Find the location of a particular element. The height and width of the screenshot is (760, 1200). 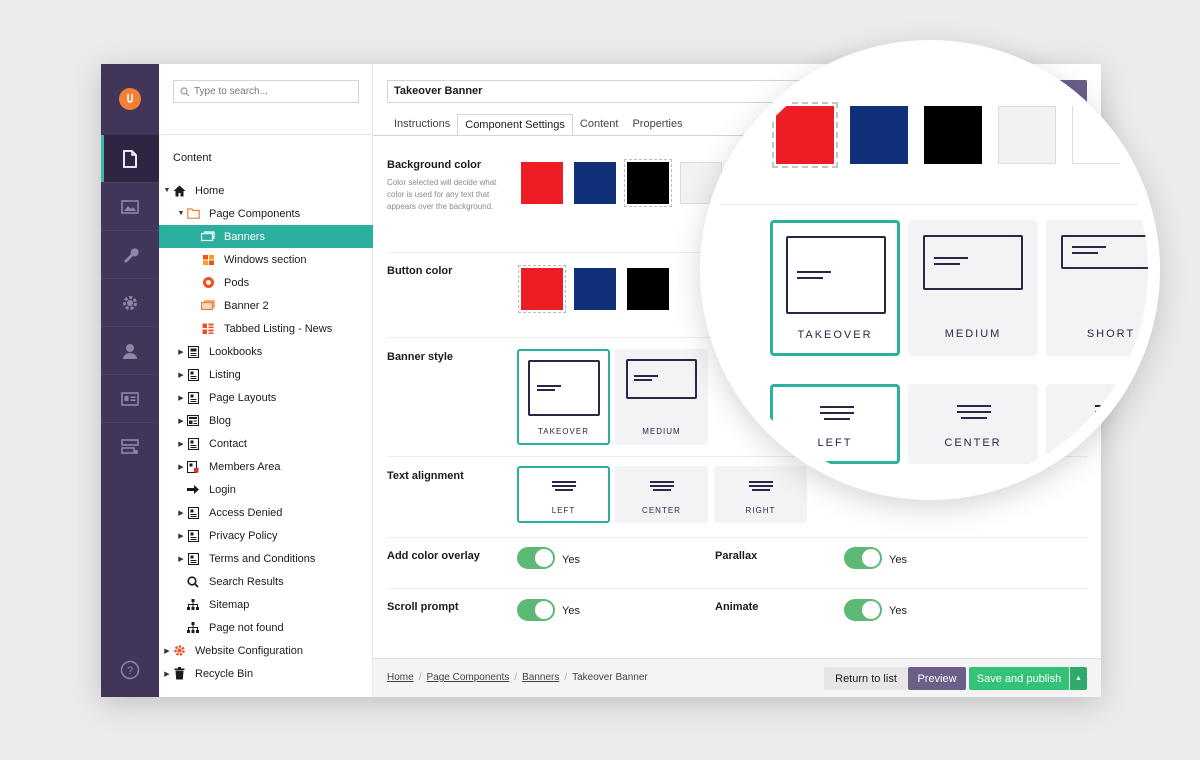

breadcrumb-home: Home is located at coordinates (400, 677).